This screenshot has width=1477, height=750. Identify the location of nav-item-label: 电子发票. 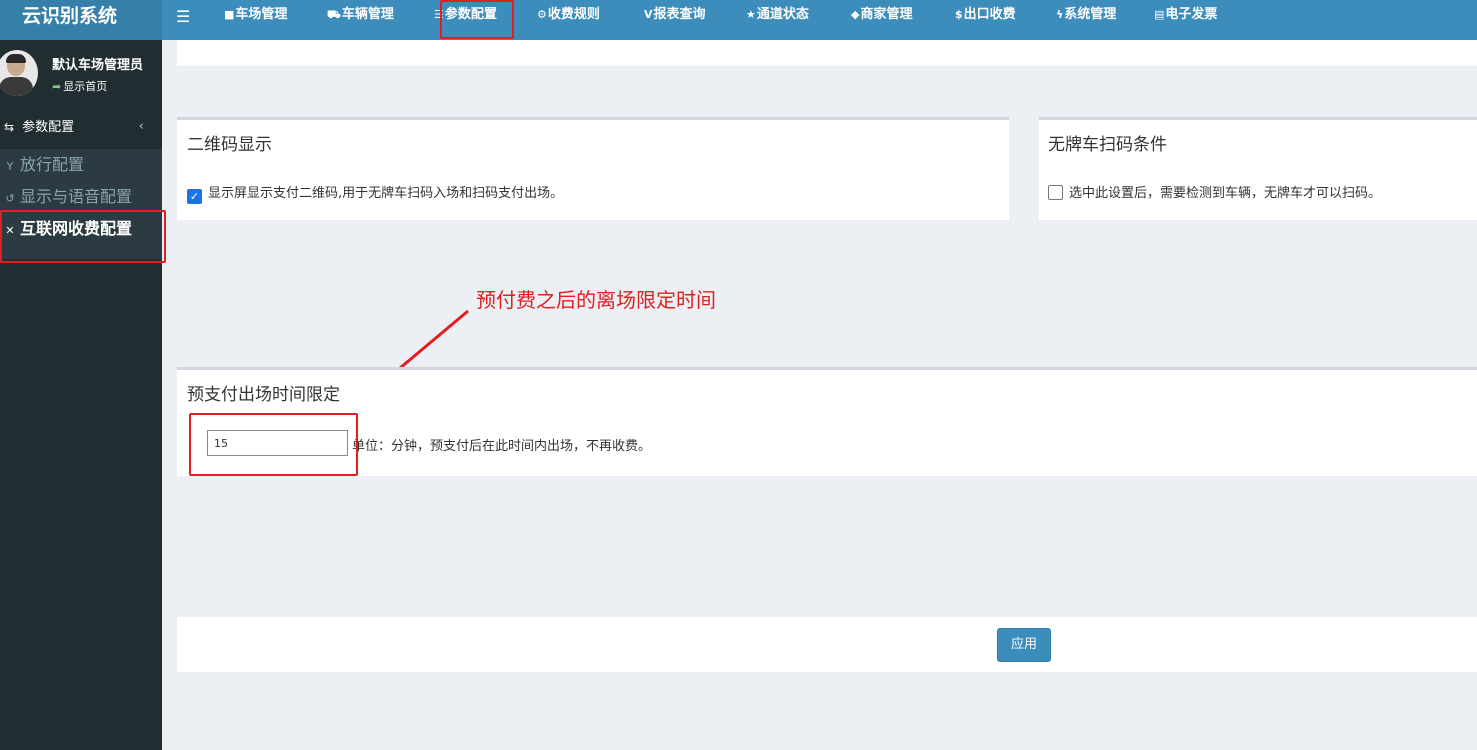
(1191, 14).